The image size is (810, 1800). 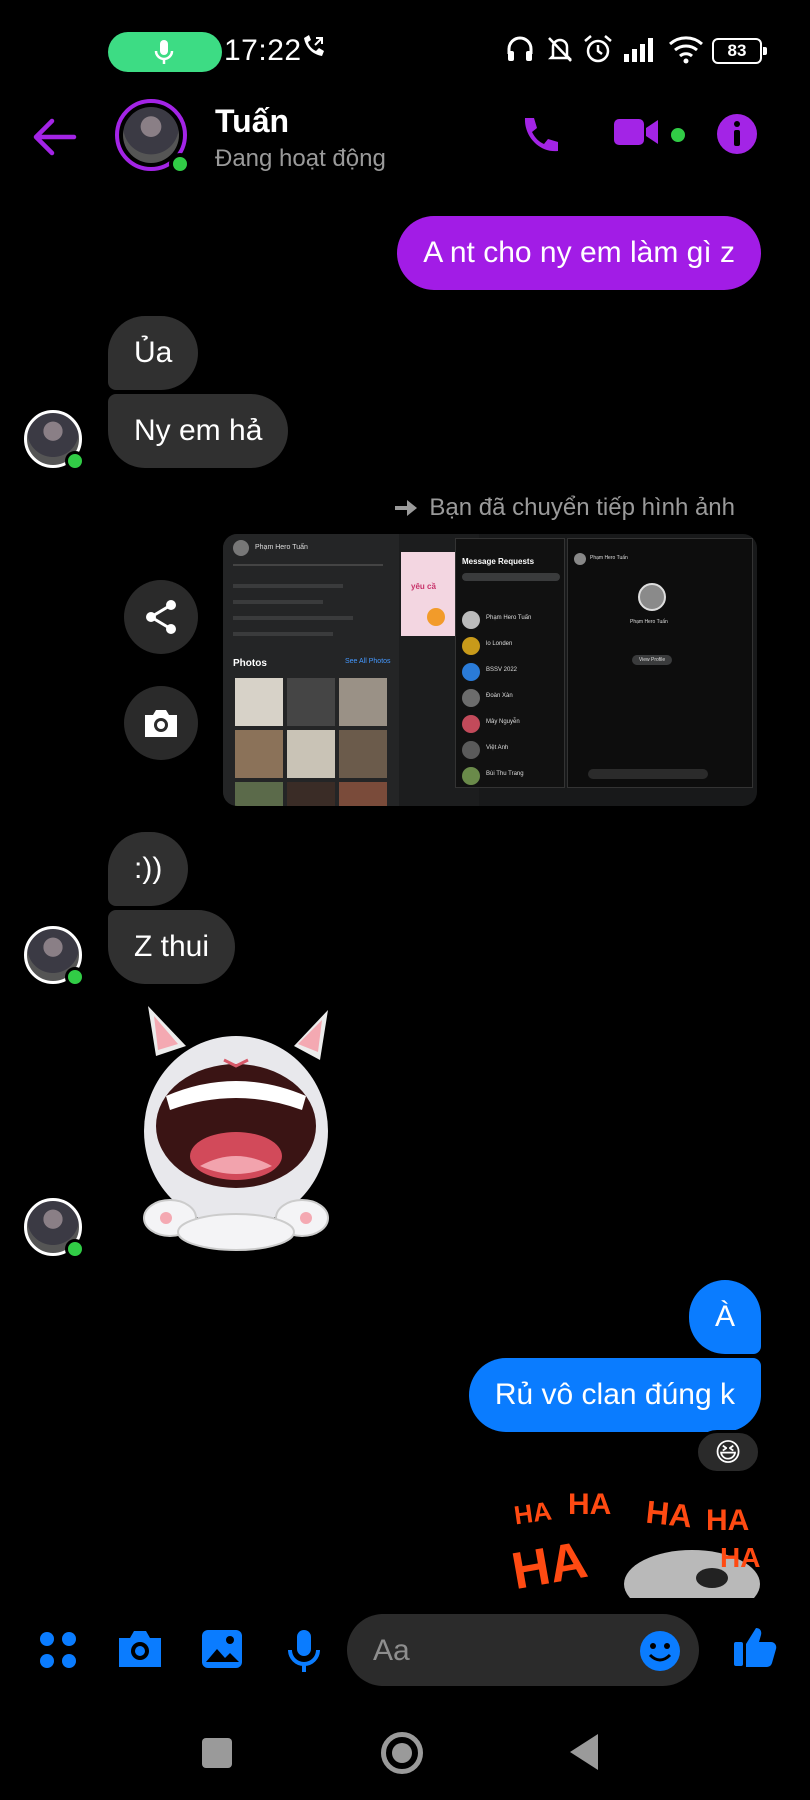 I want to click on contact-status: Đang hoạt động, so click(x=300, y=158).